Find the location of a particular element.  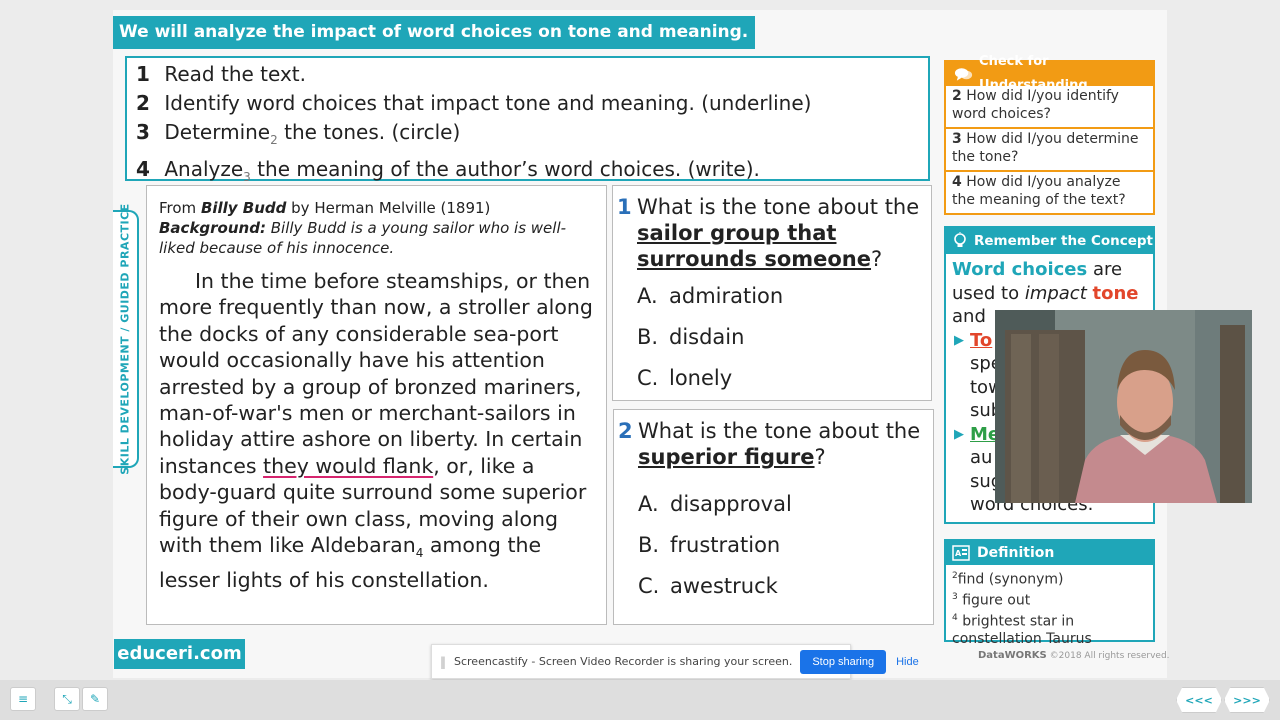

option-letter: B. is located at coordinates (648, 337).